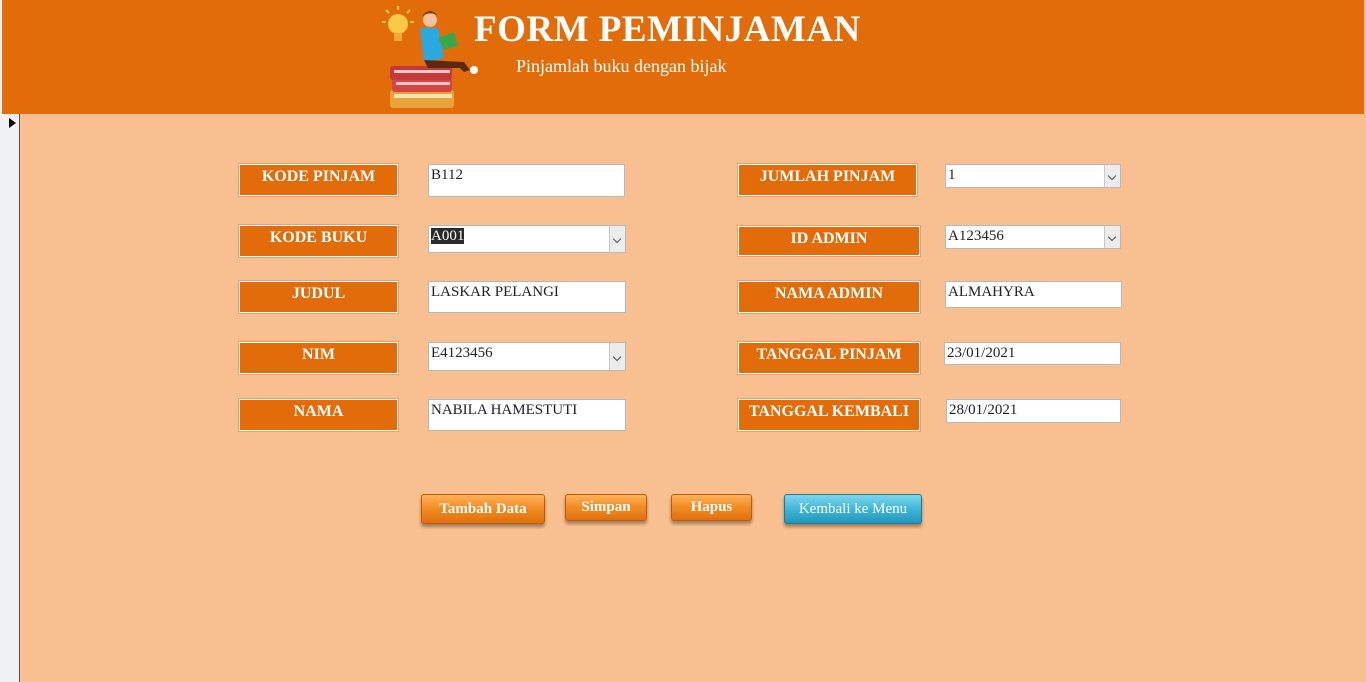  What do you see at coordinates (853, 509) in the screenshot?
I see `kembali-ke-menu-button: Kembali ke Menu` at bounding box center [853, 509].